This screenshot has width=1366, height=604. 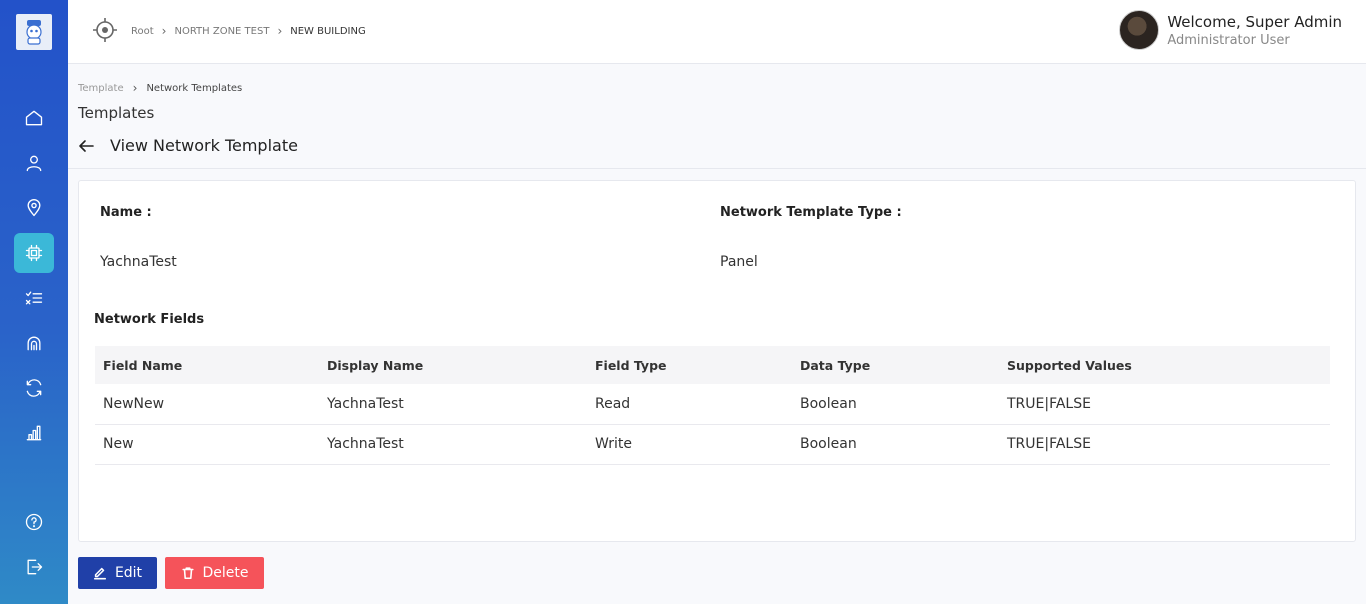 What do you see at coordinates (207, 444) in the screenshot?
I see `table-cell: New` at bounding box center [207, 444].